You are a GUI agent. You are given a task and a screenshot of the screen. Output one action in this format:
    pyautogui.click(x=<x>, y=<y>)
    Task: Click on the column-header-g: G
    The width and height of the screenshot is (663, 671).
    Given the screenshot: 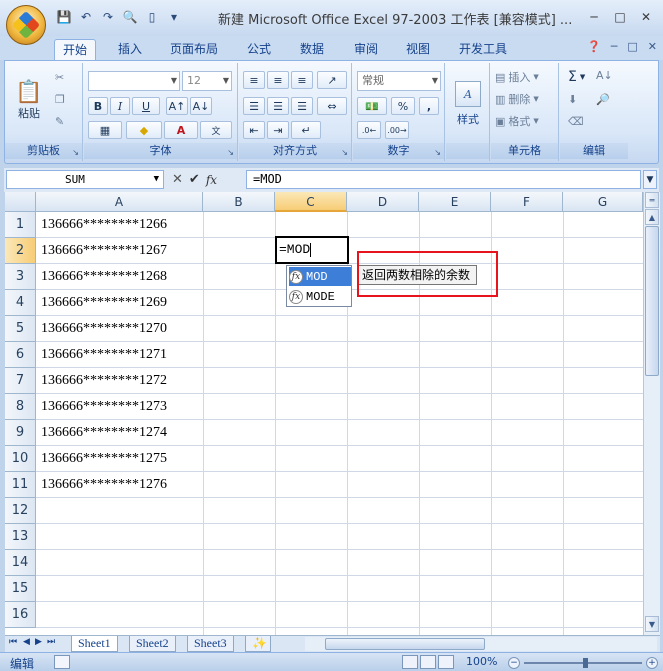 What is the action you would take?
    pyautogui.click(x=603, y=202)
    